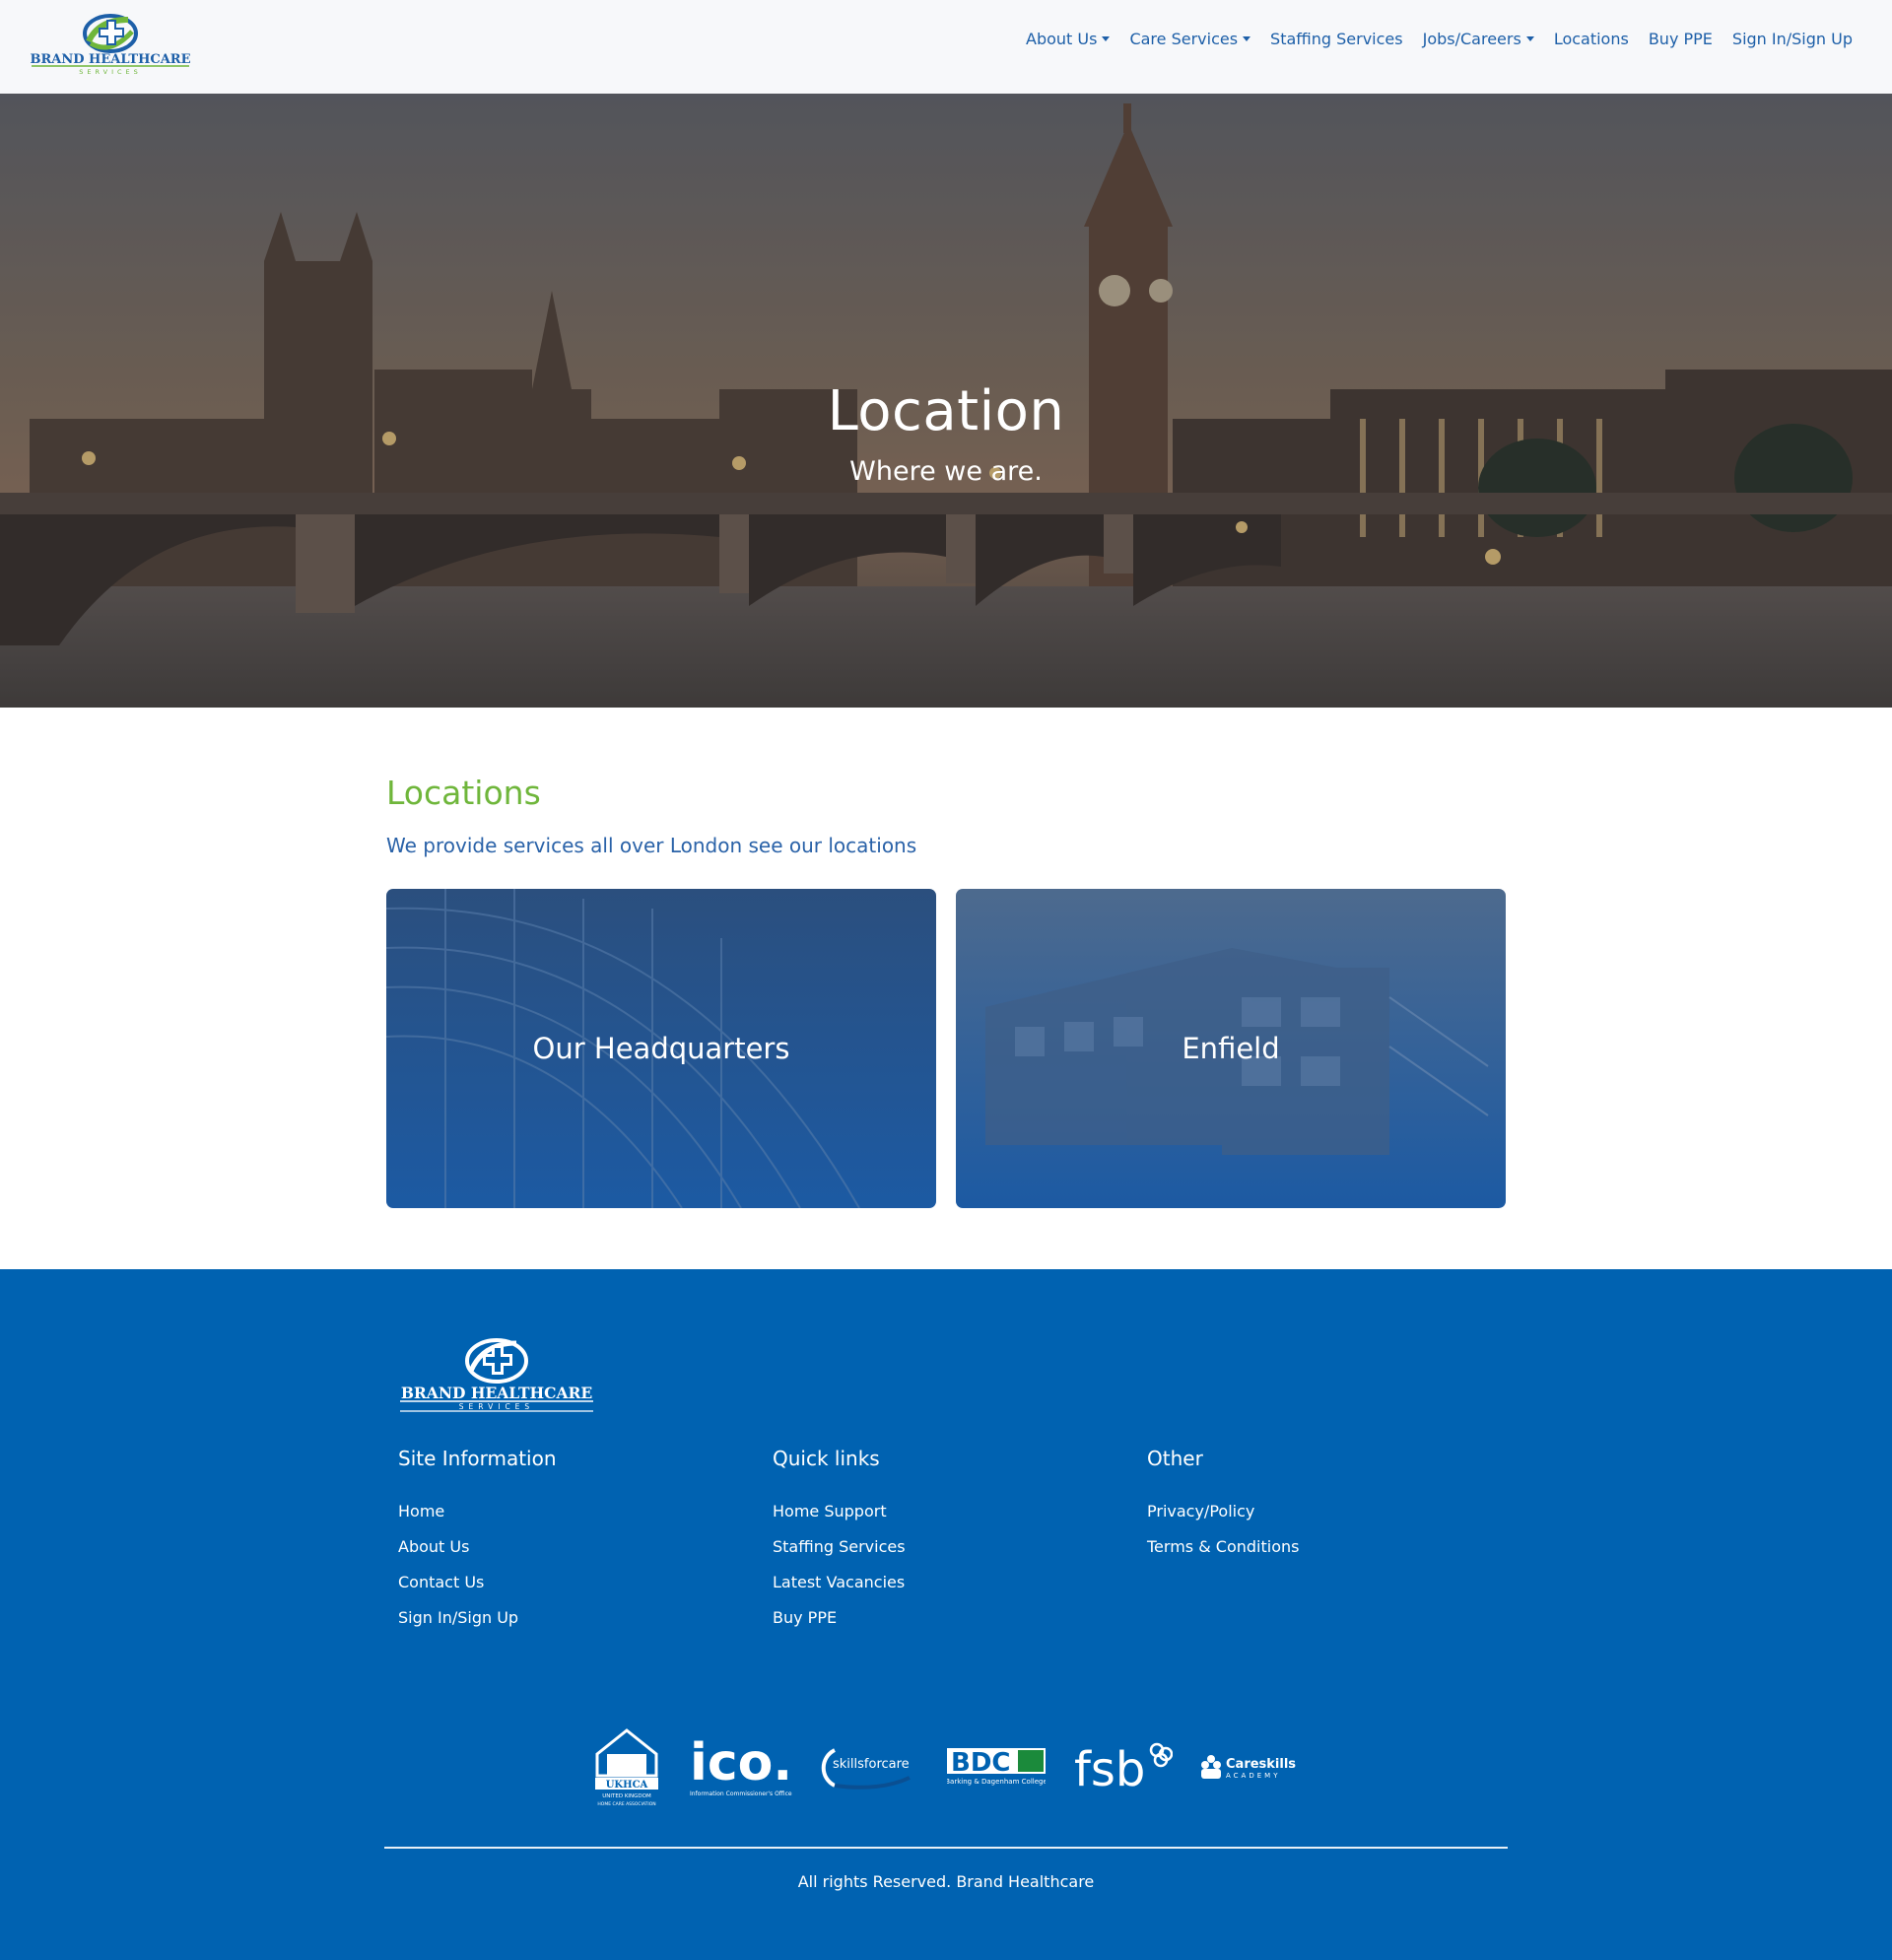 The image size is (1892, 1960). I want to click on footer-link-staffing-services: Staffing Services, so click(950, 1546).